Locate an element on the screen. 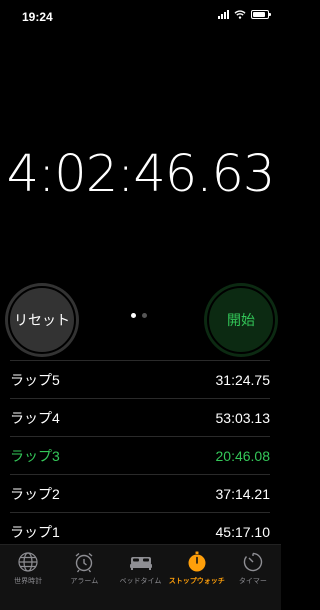 Image resolution: width=320 pixels, height=610 pixels. stopwatch-icon is located at coordinates (197, 561).